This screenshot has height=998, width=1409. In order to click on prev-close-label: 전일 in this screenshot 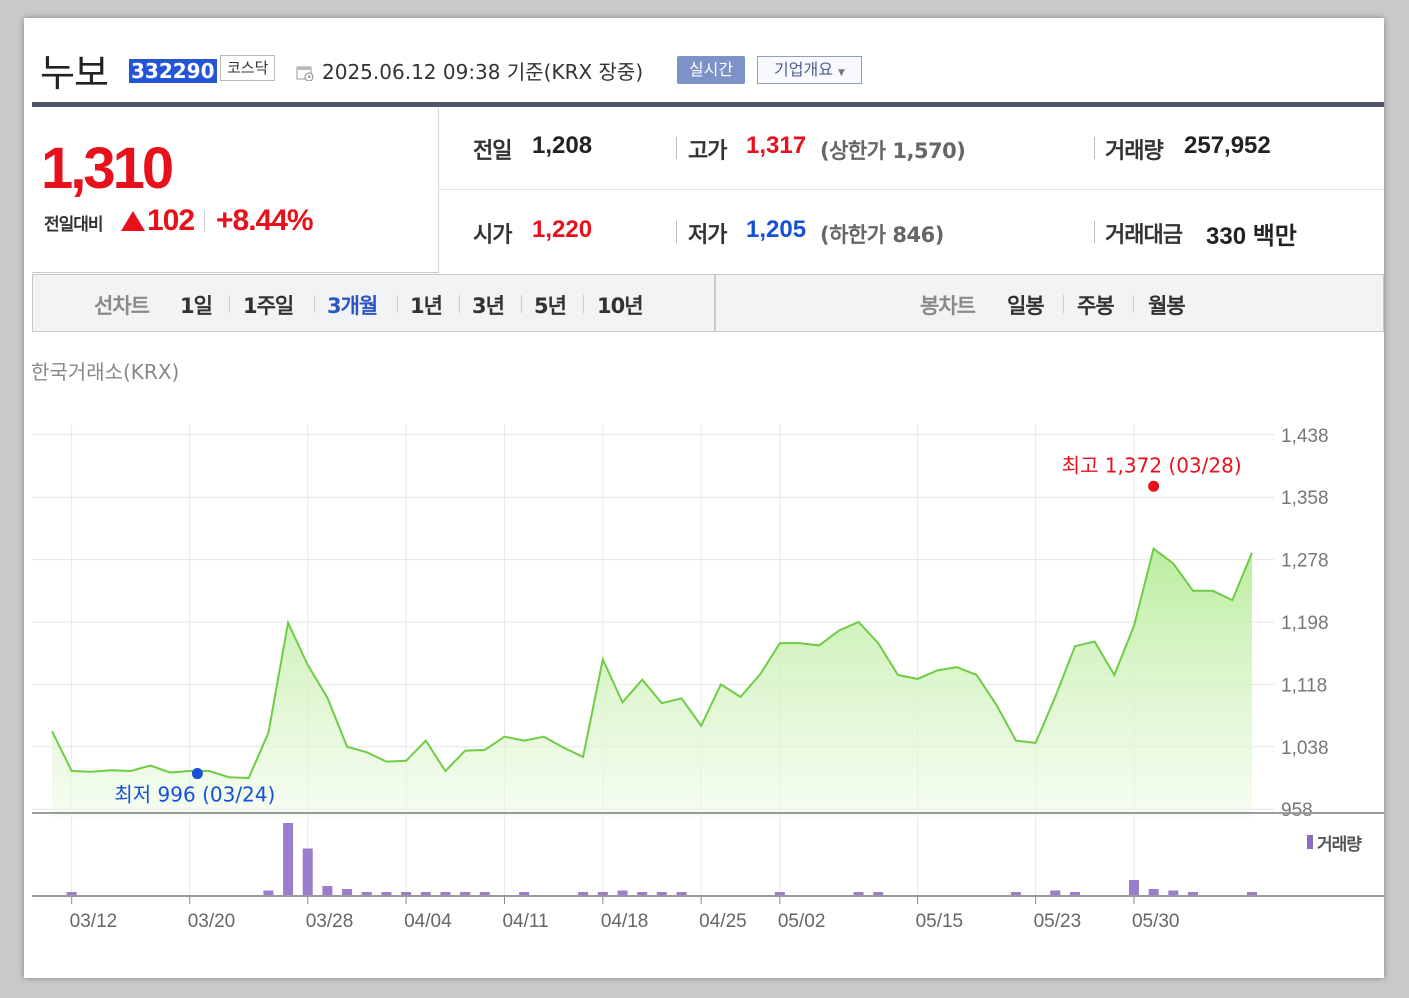, I will do `click(492, 151)`.